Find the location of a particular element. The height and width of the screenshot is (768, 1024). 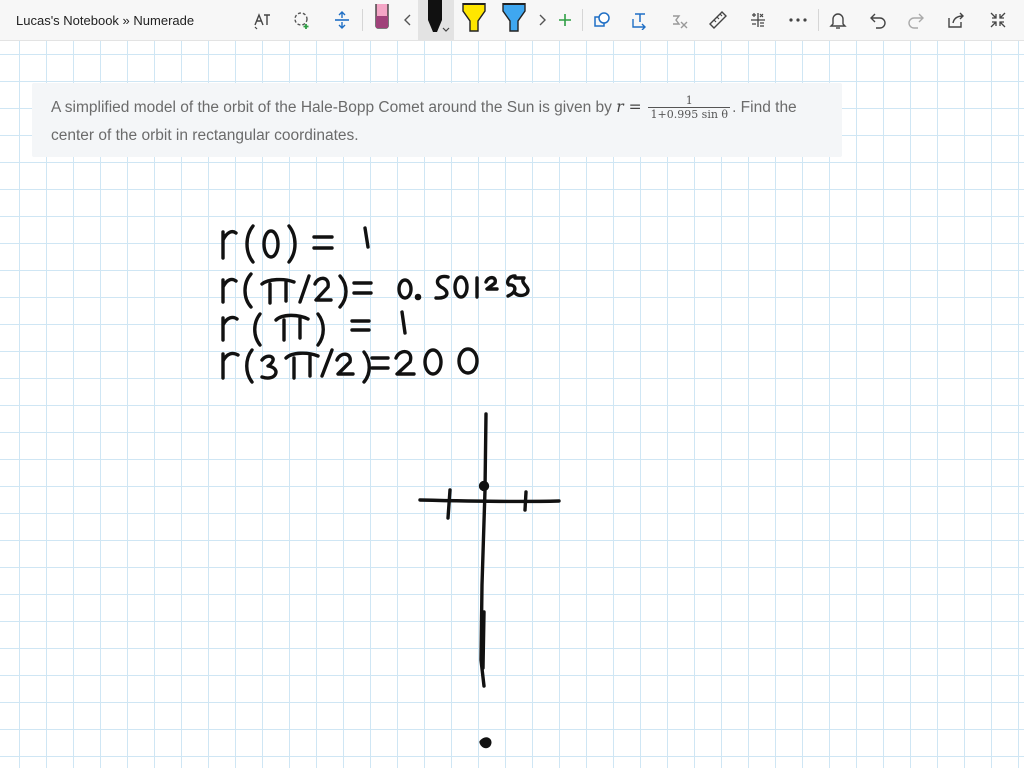

ink-line-r0 is located at coordinates (295, 244).